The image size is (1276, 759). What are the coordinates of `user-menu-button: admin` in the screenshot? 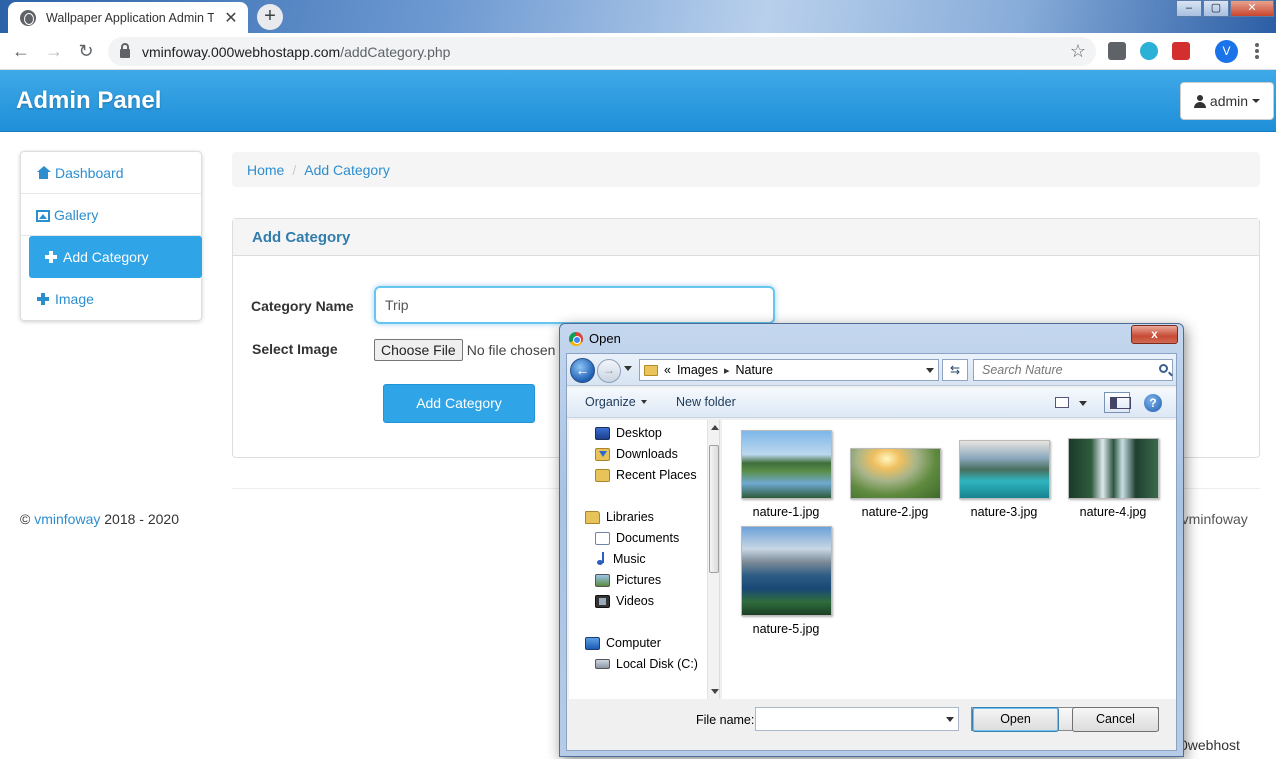 It's located at (1227, 101).